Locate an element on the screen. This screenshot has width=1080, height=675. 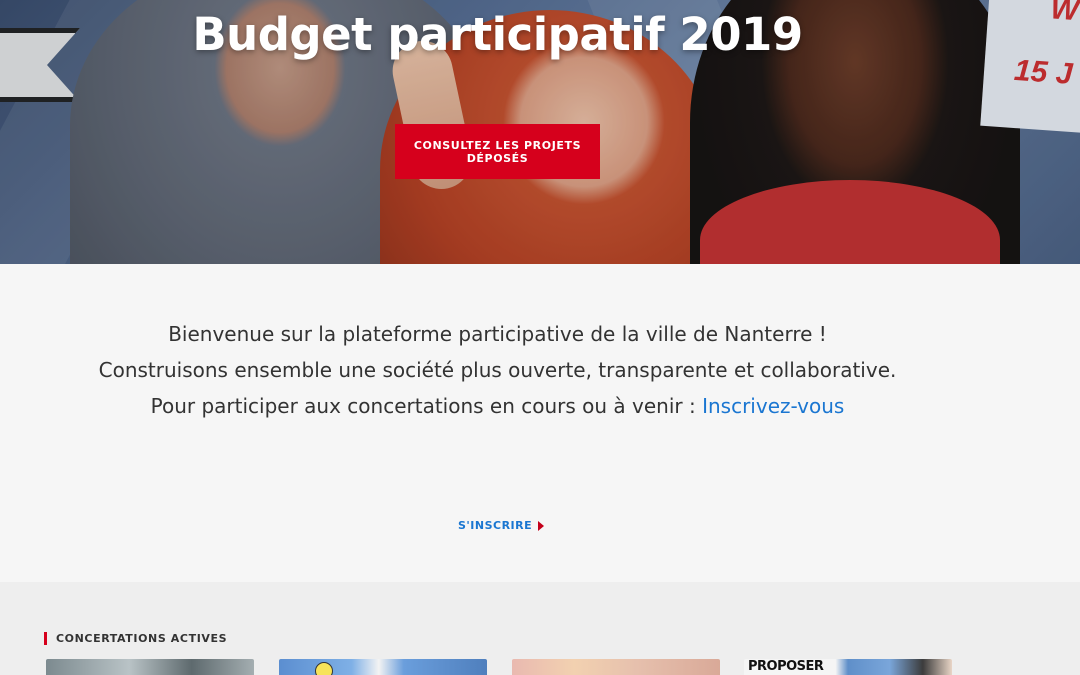
consult-projects-button: CONSULTEZ LES PROJETS DÉPOSÉS is located at coordinates (497, 151).